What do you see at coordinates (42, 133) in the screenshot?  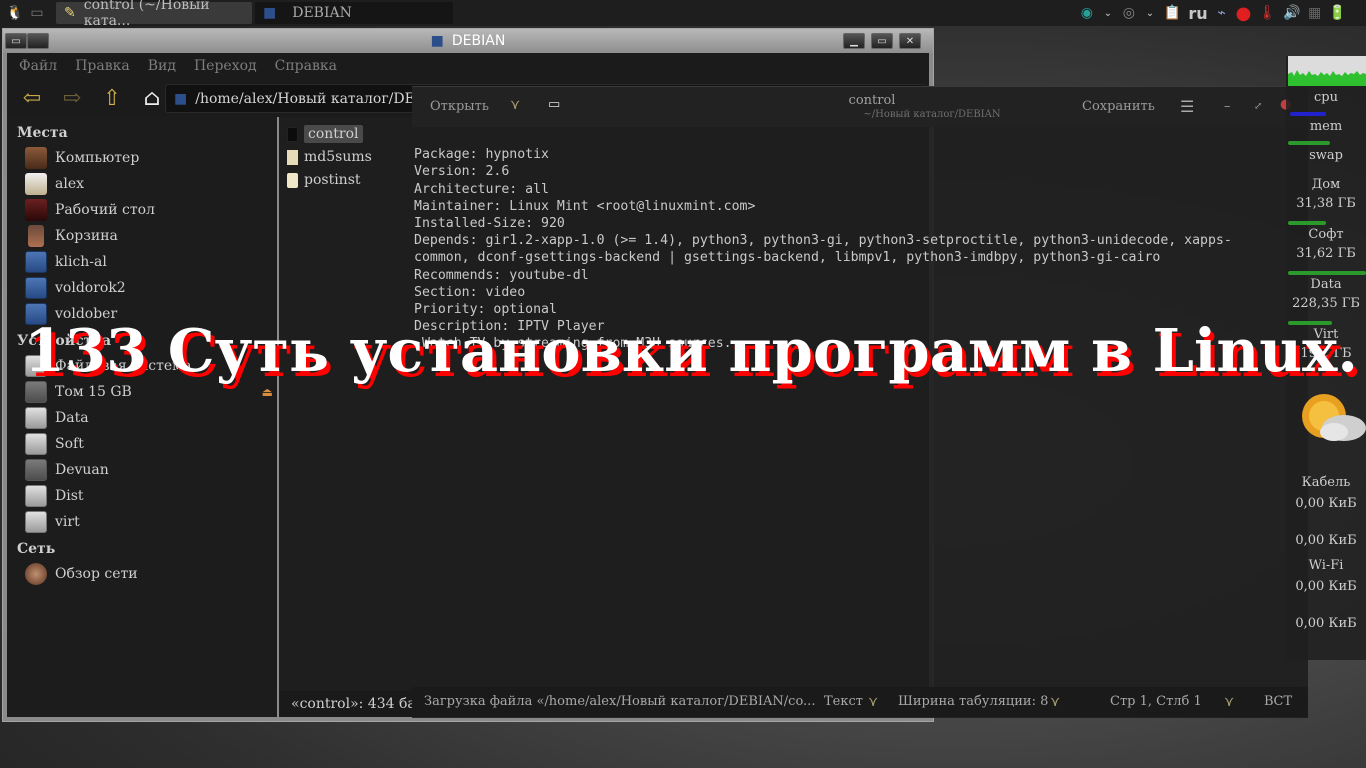 I see `sidebar-heading-places: Места` at bounding box center [42, 133].